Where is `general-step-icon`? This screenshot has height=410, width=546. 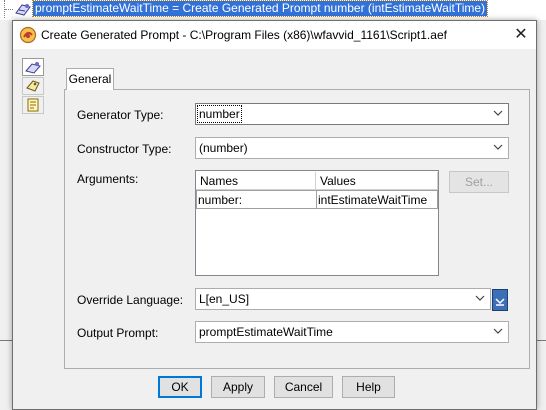
general-step-icon is located at coordinates (33, 68).